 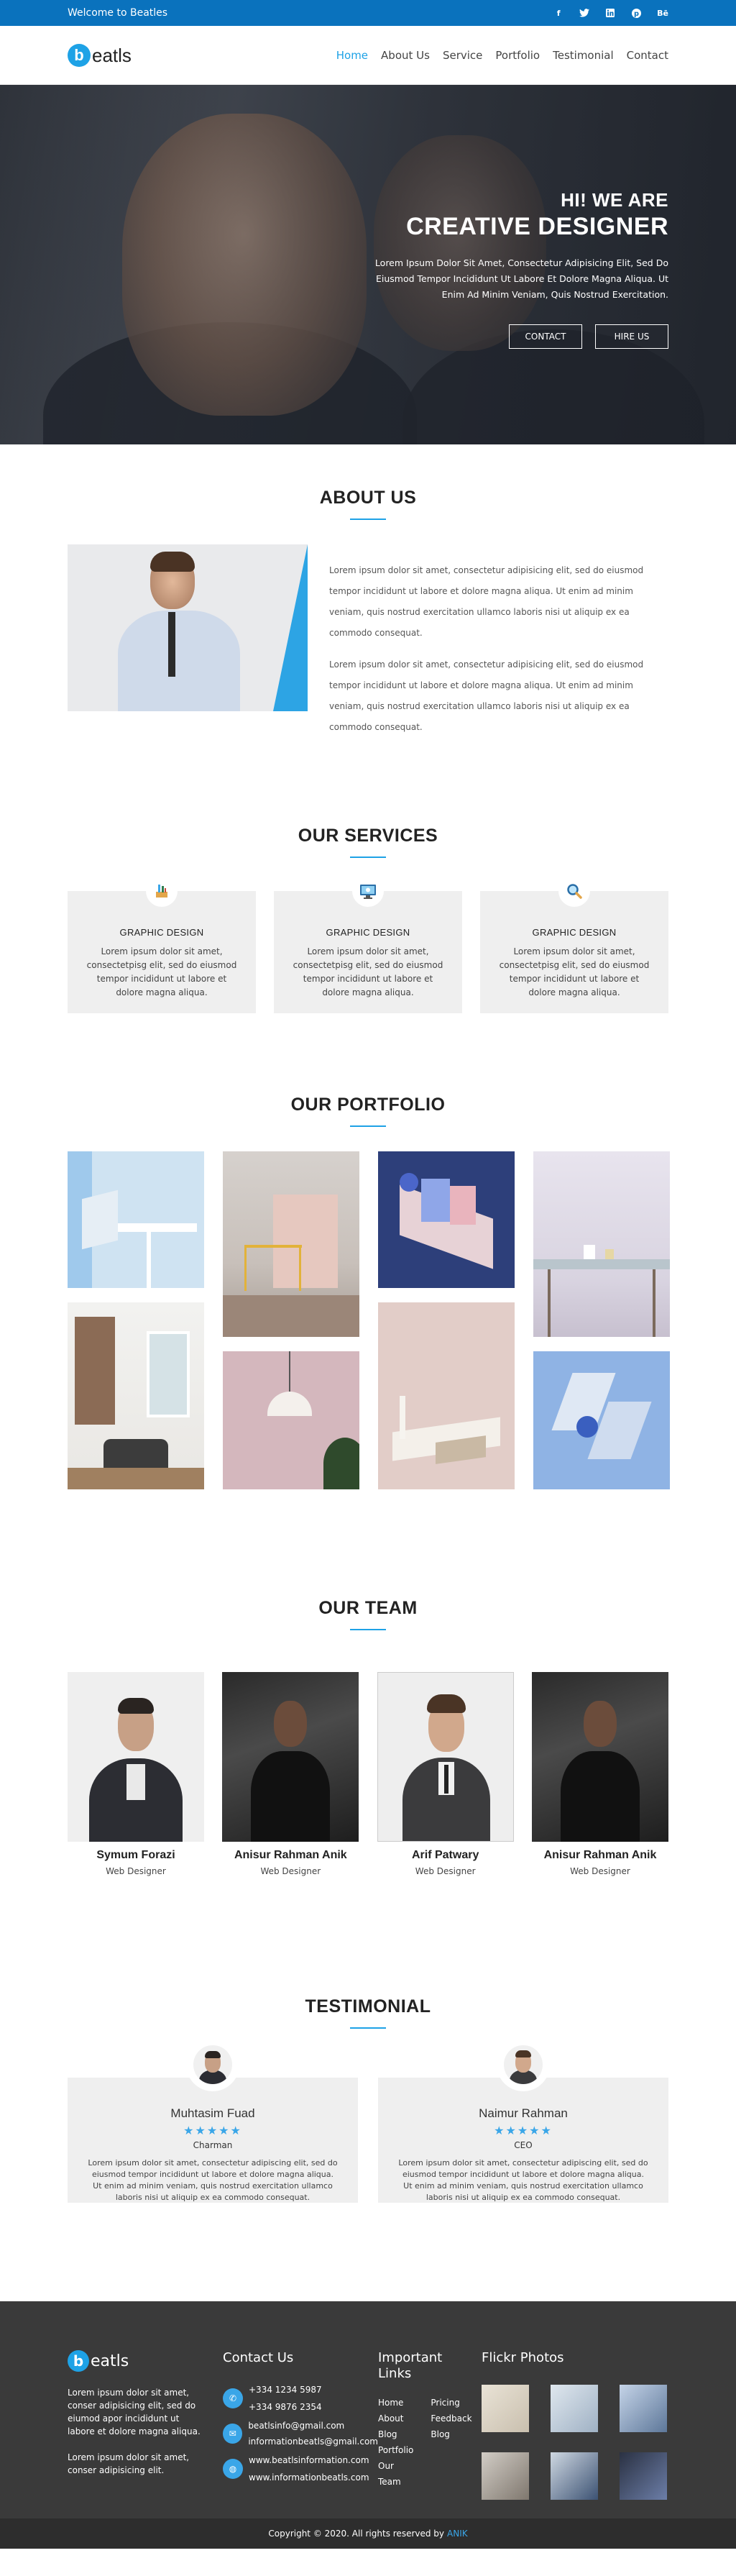 What do you see at coordinates (405, 55) in the screenshot?
I see `nav-about: About Us` at bounding box center [405, 55].